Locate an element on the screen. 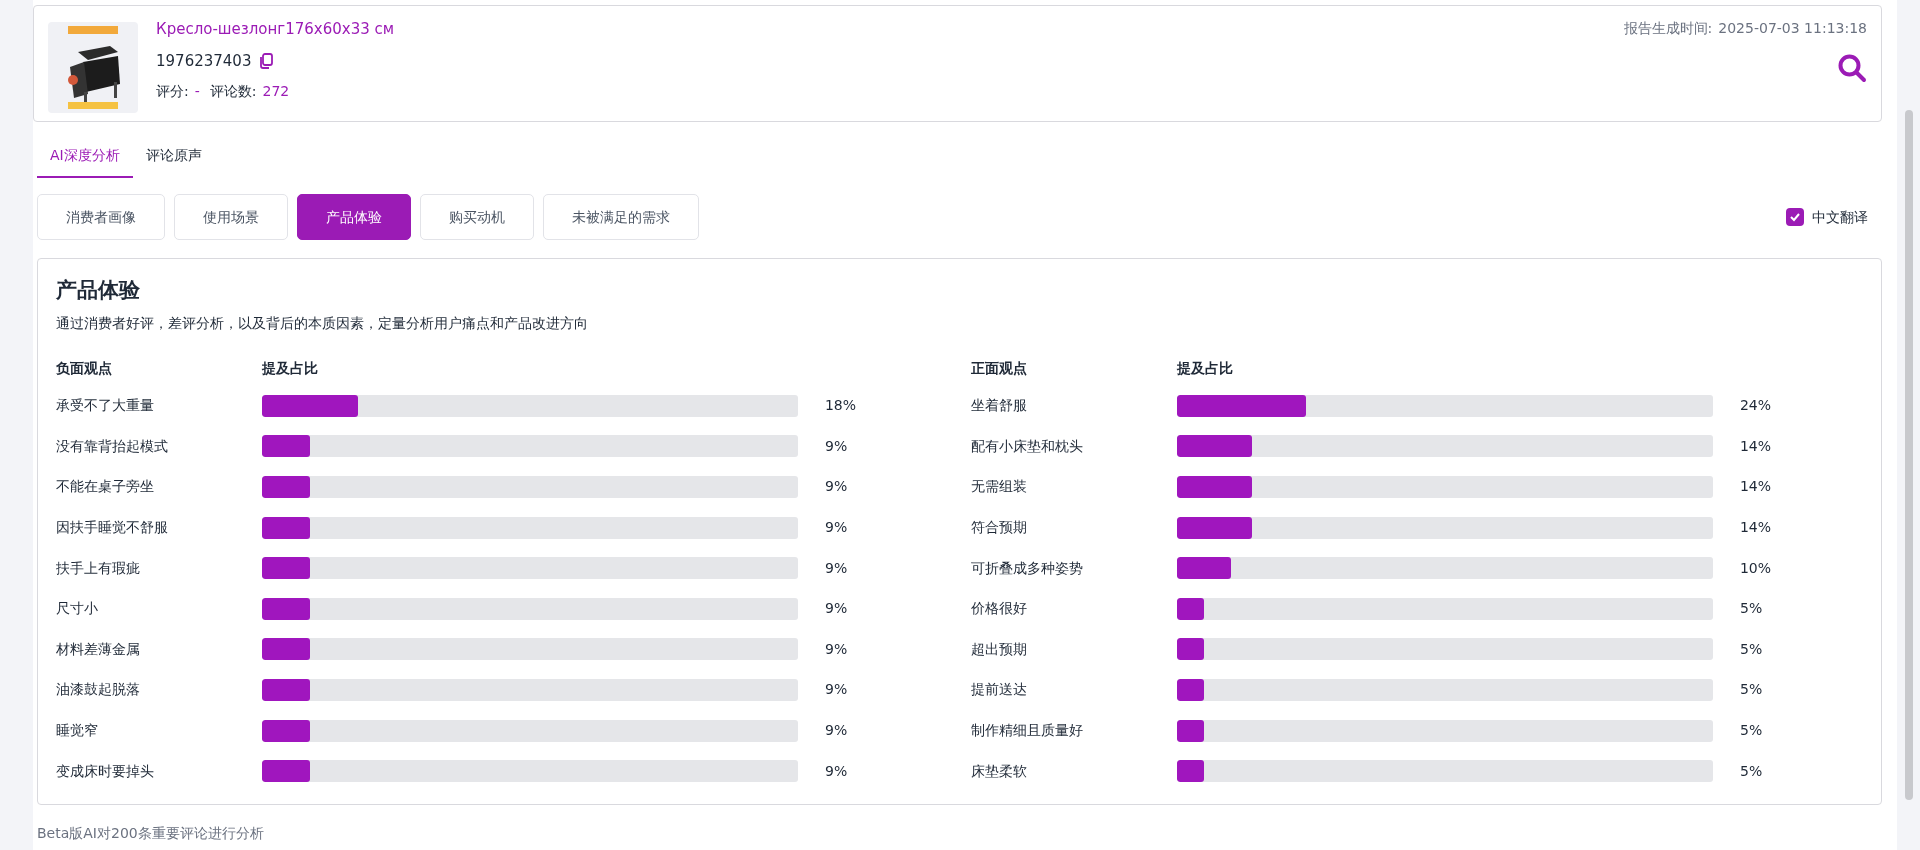 The height and width of the screenshot is (850, 1920). opinion-label: 坐着舒服 is located at coordinates (999, 406).